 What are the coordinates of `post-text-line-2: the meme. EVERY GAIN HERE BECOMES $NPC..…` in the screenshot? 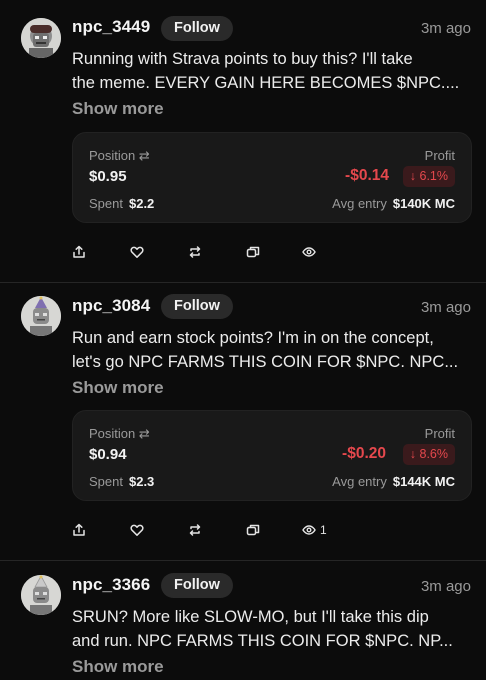 It's located at (266, 83).